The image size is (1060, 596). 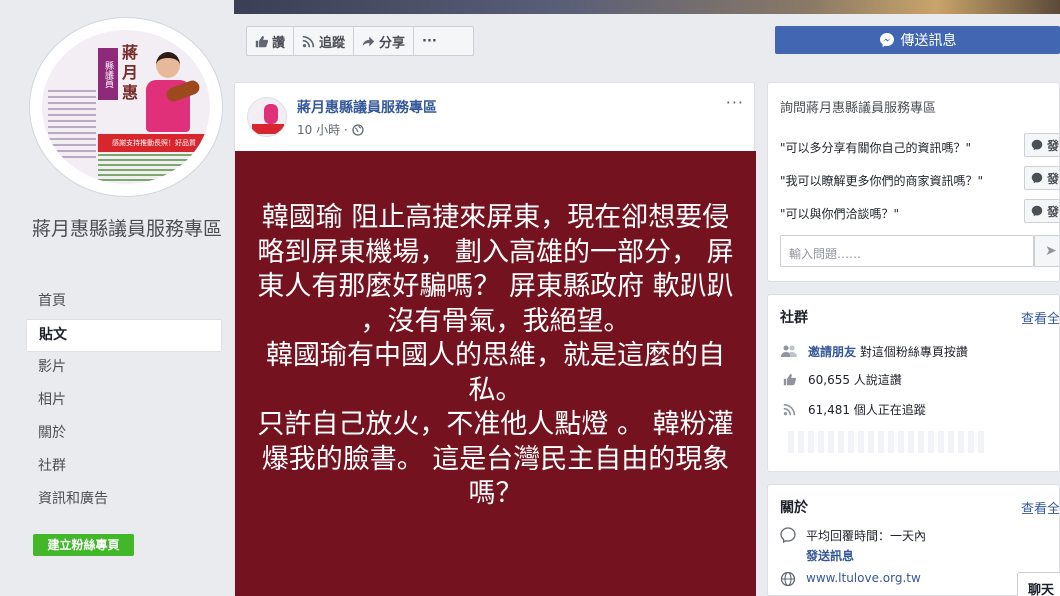 What do you see at coordinates (888, 442) in the screenshot?
I see `blurred-friend-faces` at bounding box center [888, 442].